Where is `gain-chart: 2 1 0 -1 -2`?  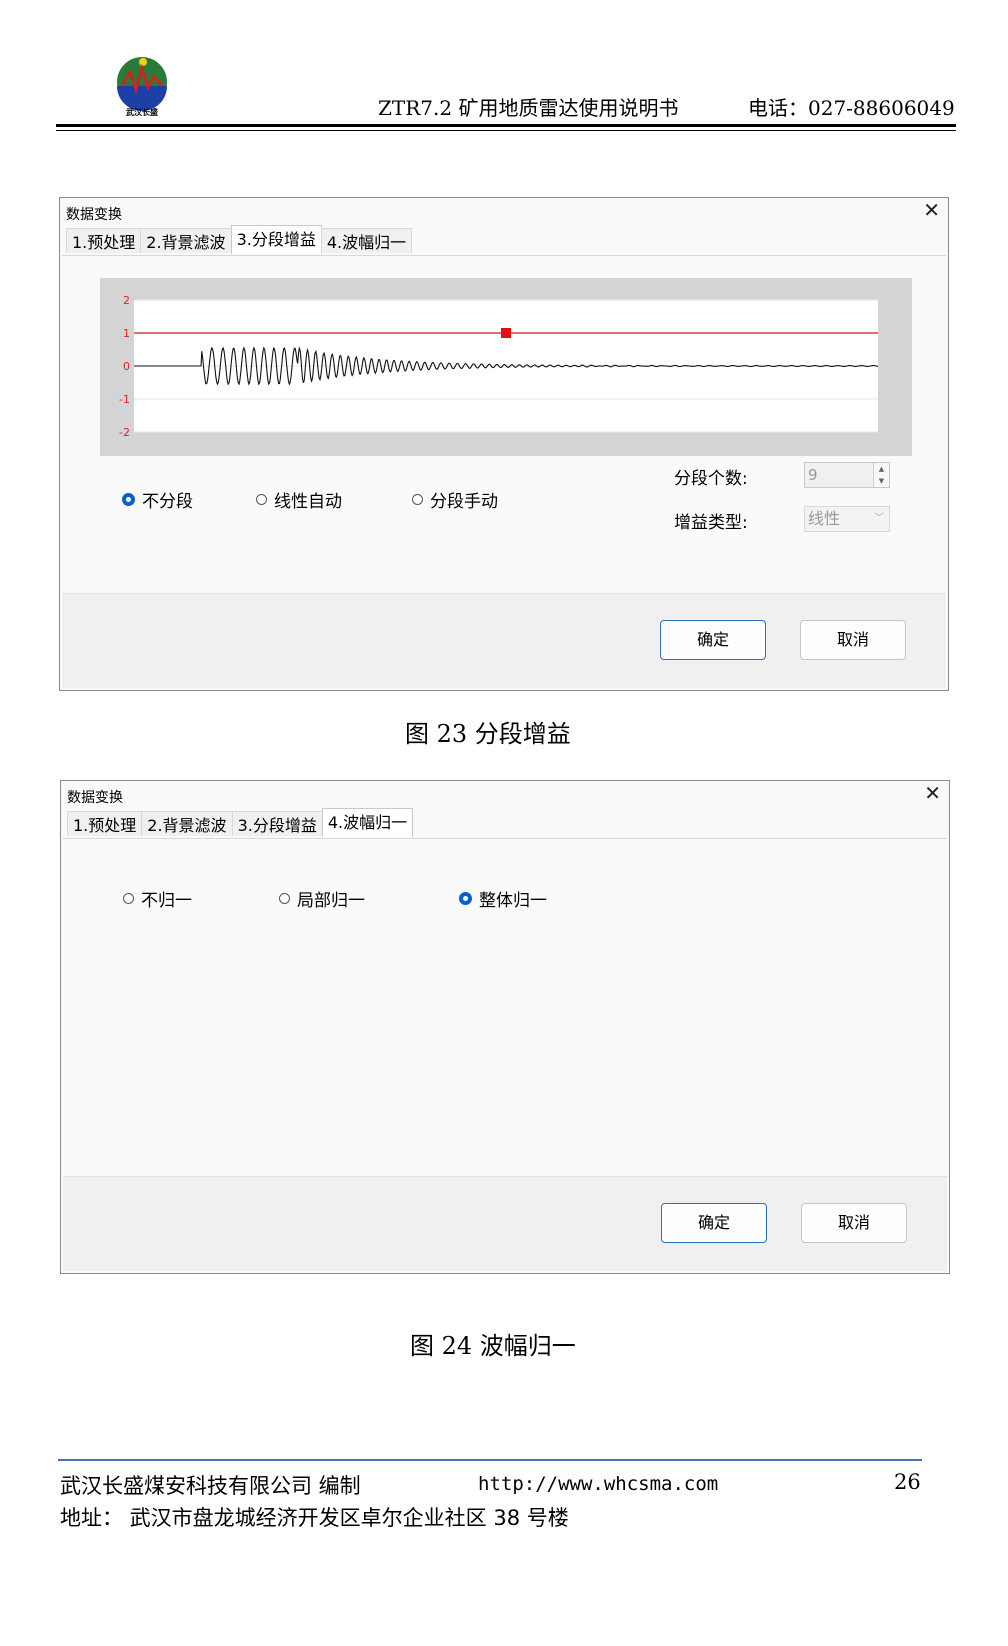
gain-chart: 2 1 0 -1 -2 is located at coordinates (506, 367).